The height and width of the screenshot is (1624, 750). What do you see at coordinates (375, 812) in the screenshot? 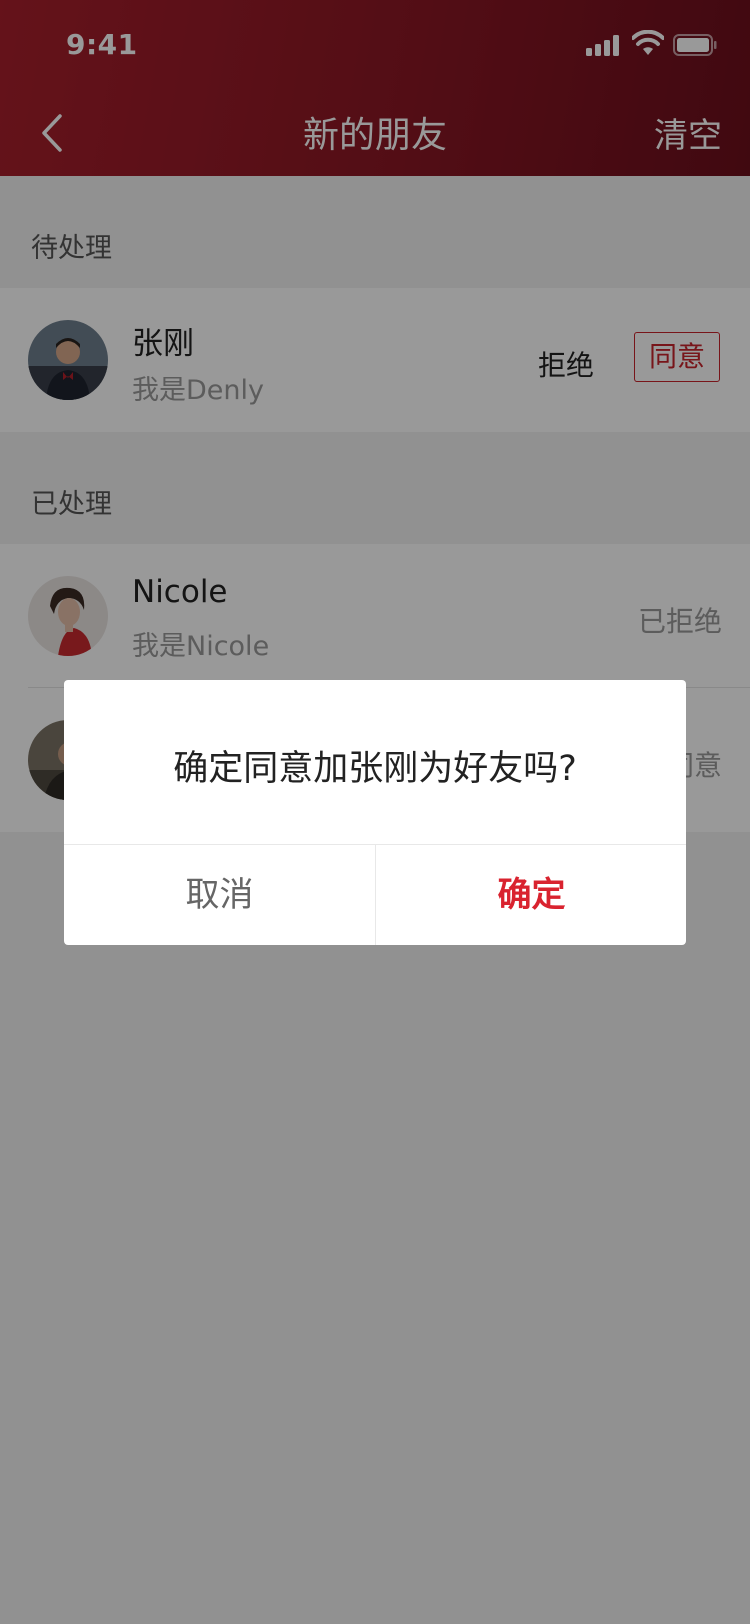
I see `confirm-dialog: 确定同意加张刚为好友吗? 取消 确定` at bounding box center [375, 812].